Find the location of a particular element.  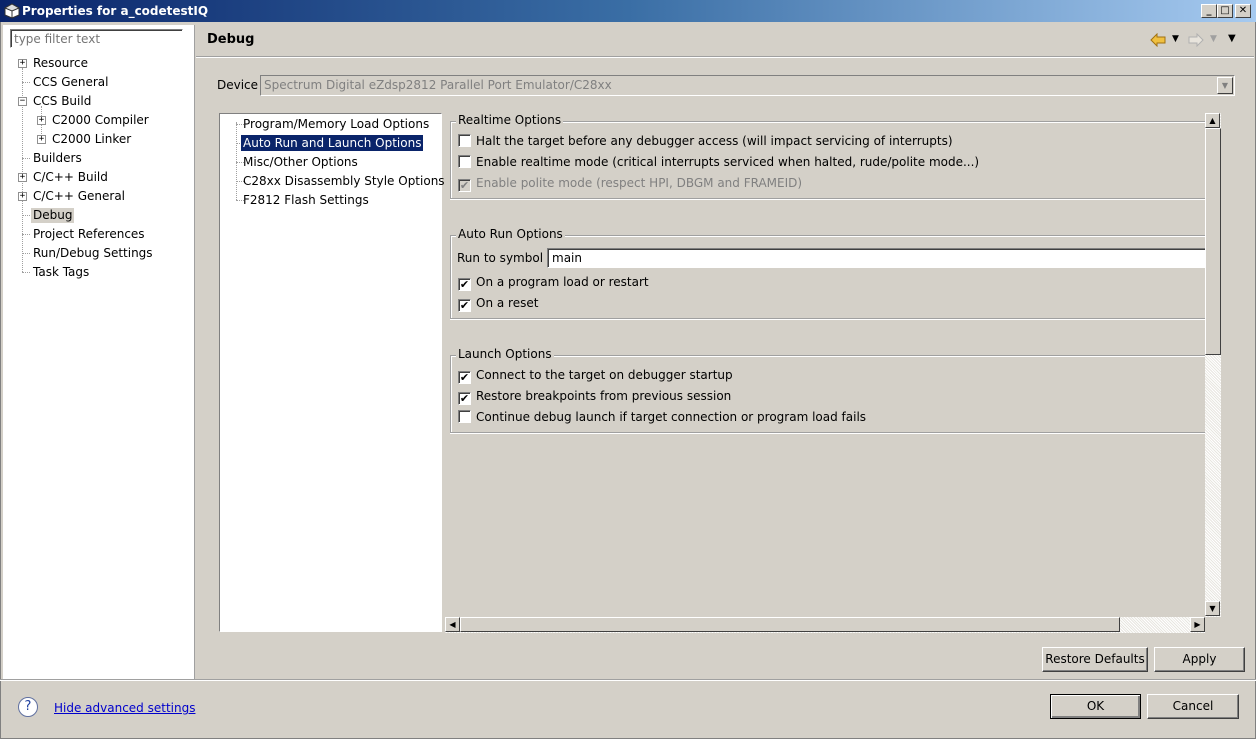

on-reset-option: ✔ On a reset is located at coordinates (498, 304).